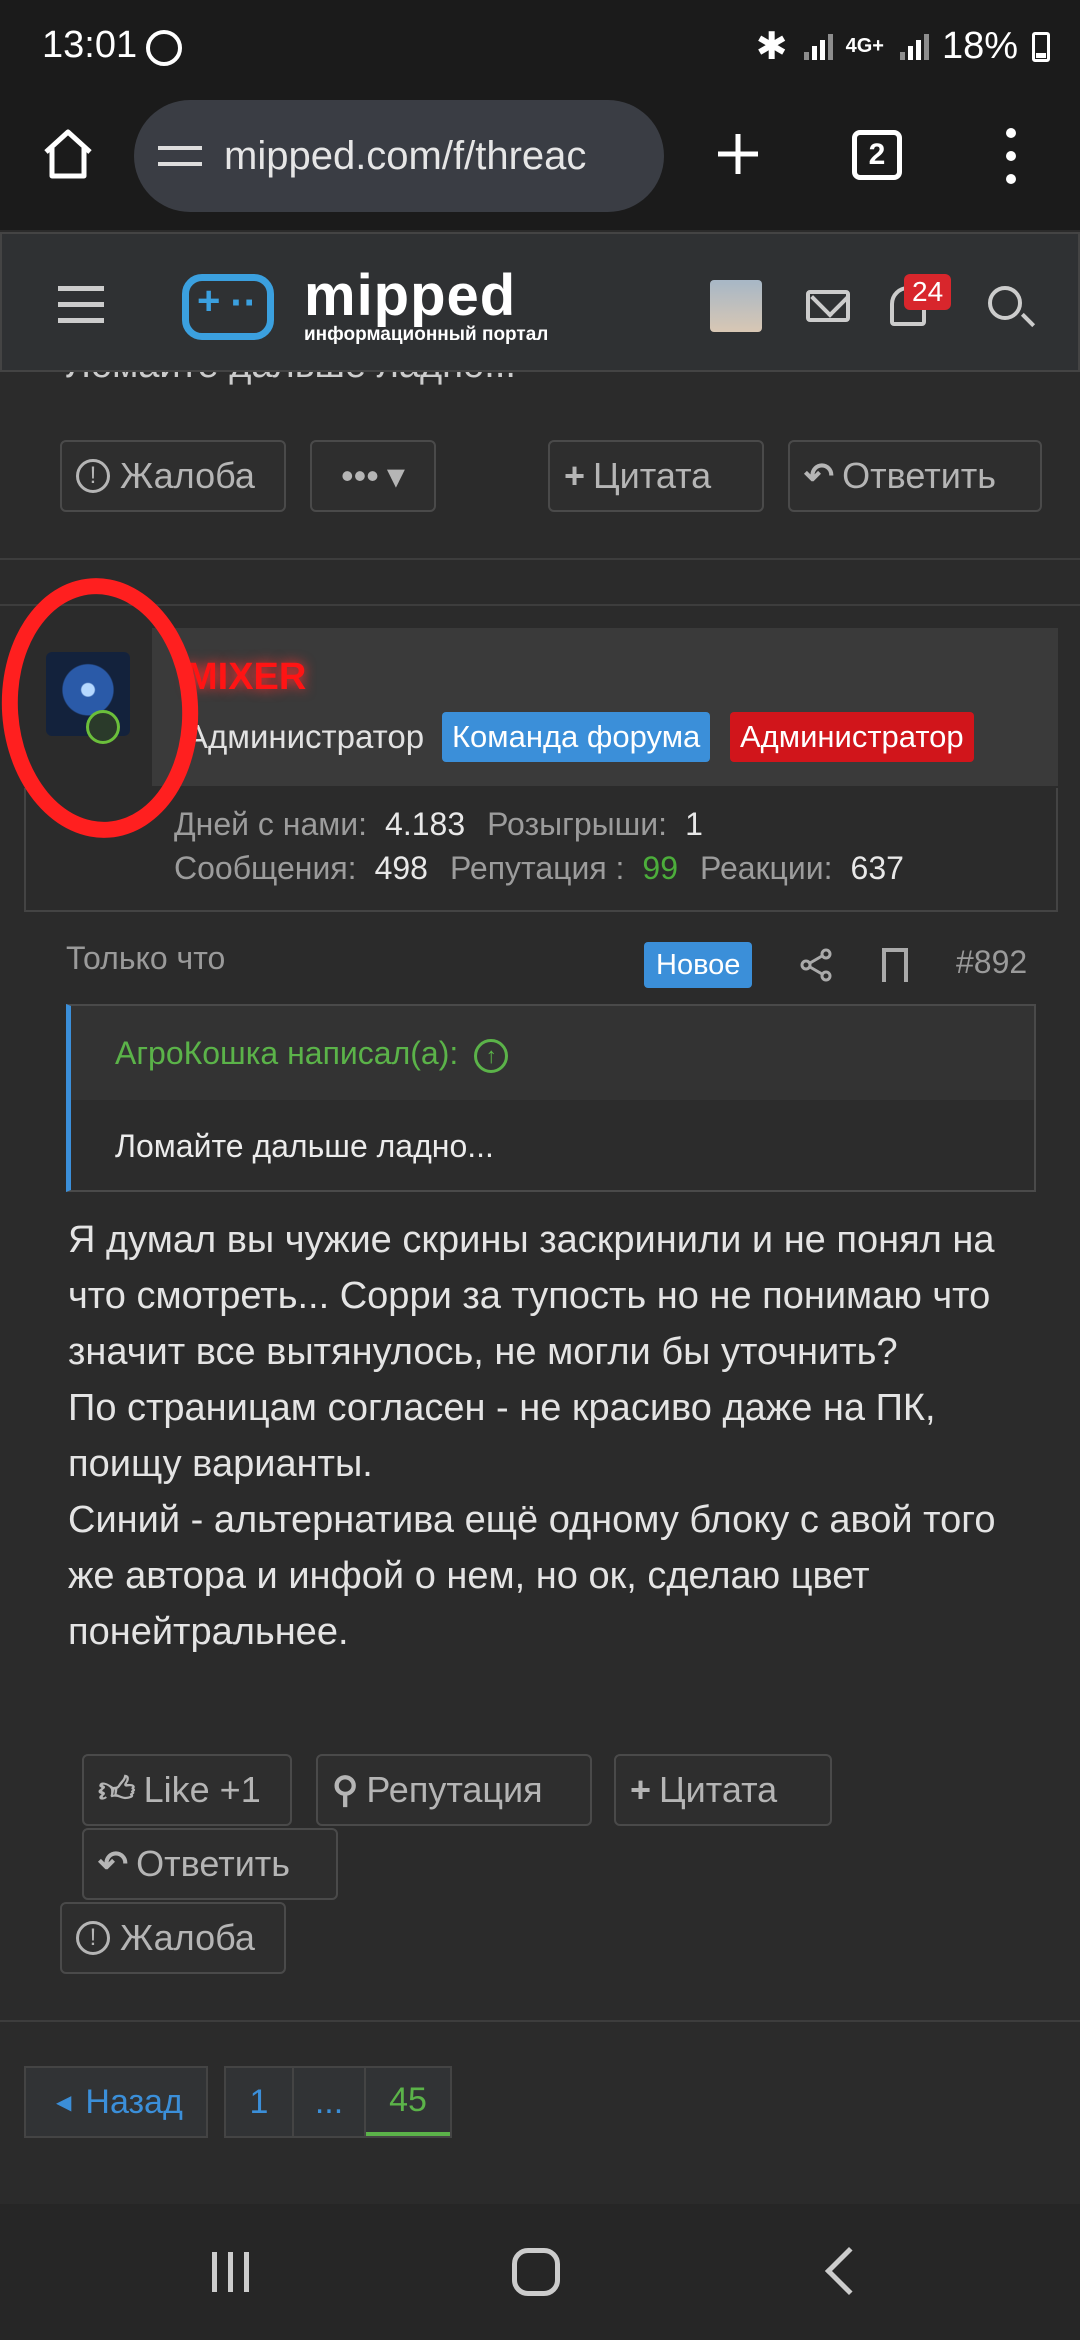  What do you see at coordinates (536, 2272) in the screenshot?
I see `home-nav-icon` at bounding box center [536, 2272].